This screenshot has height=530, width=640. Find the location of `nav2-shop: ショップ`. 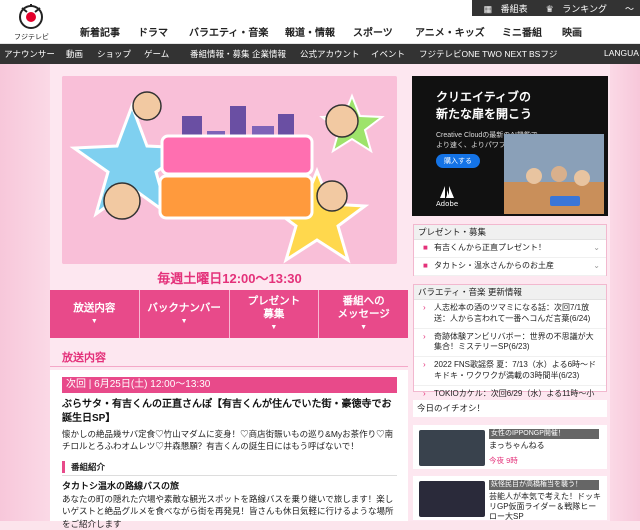

nav2-shop: ショップ is located at coordinates (114, 54).